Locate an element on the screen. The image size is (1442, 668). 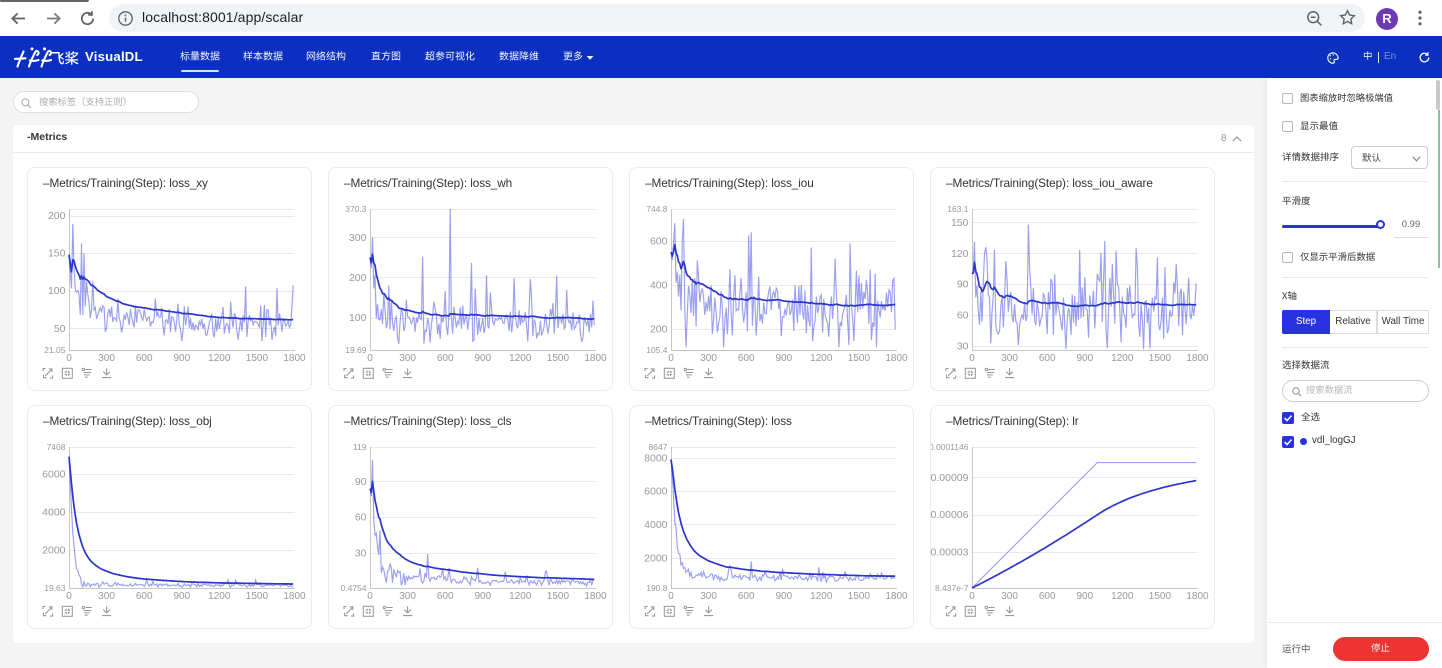
svg-text: 0.00003 is located at coordinates (950, 552).